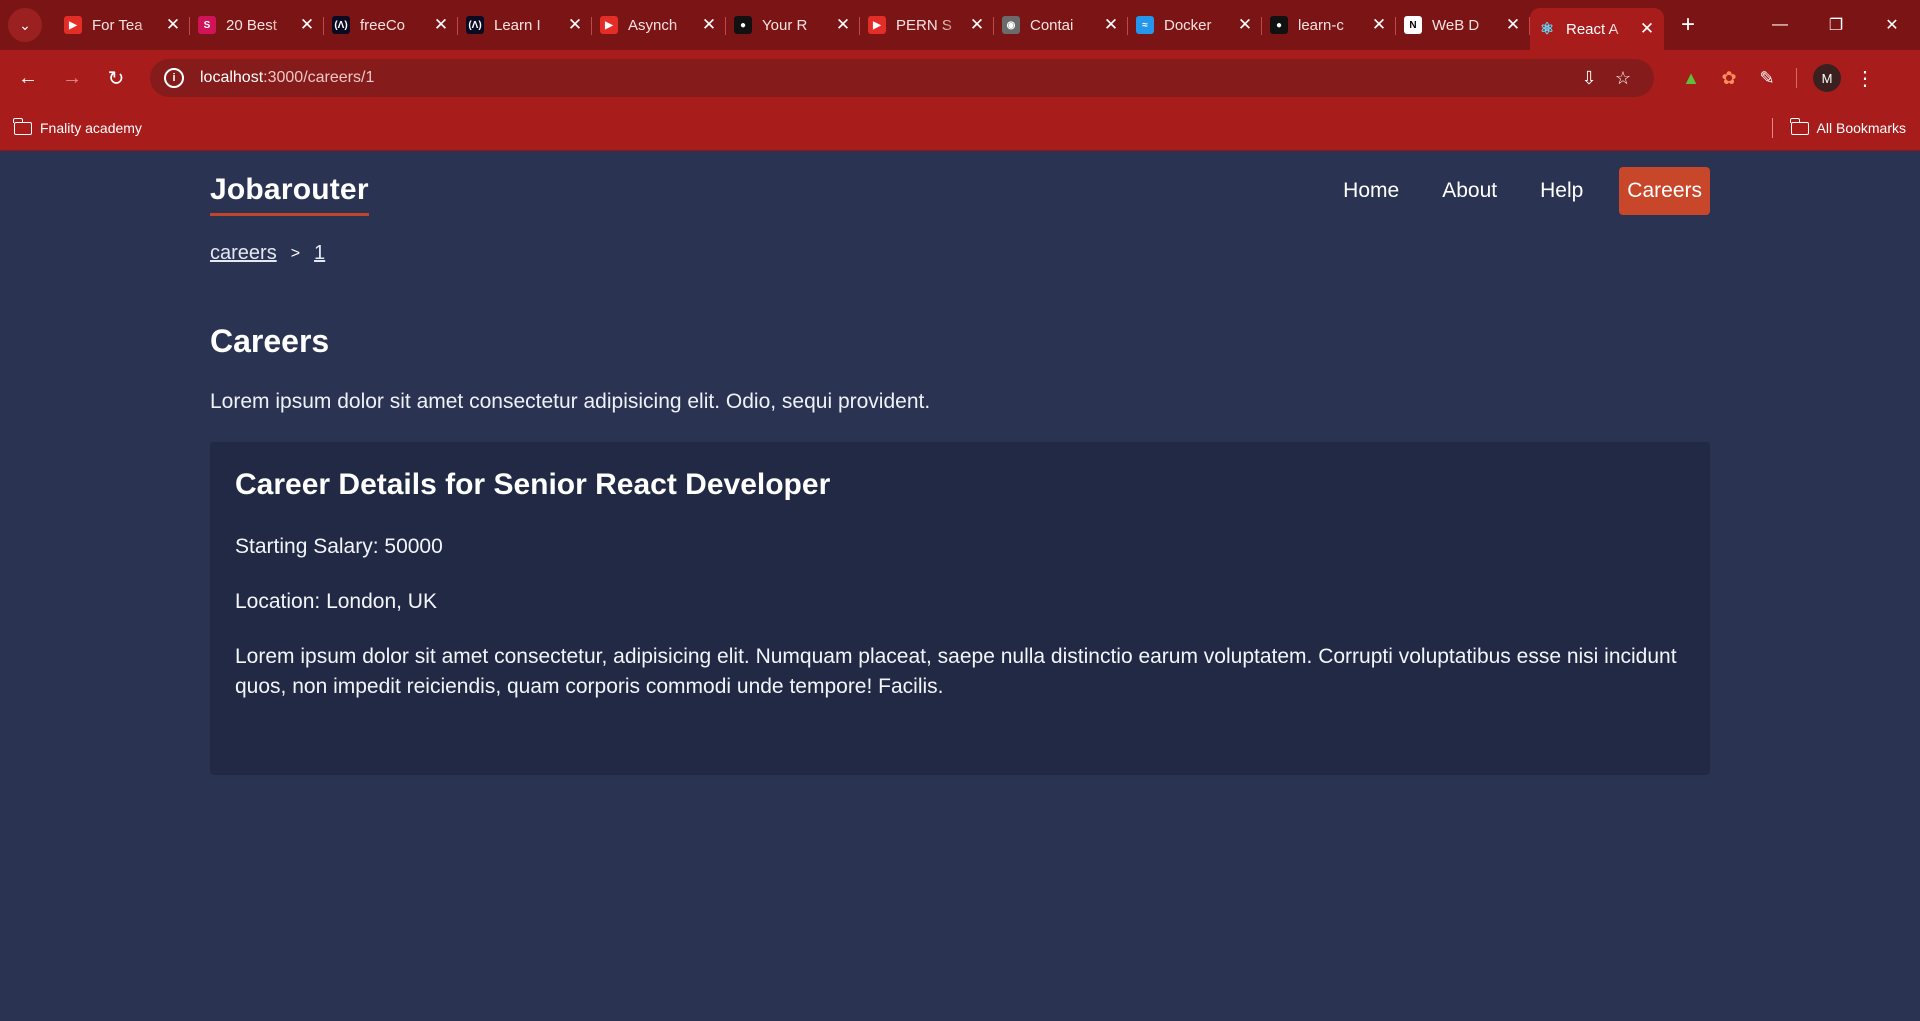 The width and height of the screenshot is (1920, 1021). What do you see at coordinates (383, 25) in the screenshot?
I see `tab-title: freeCo` at bounding box center [383, 25].